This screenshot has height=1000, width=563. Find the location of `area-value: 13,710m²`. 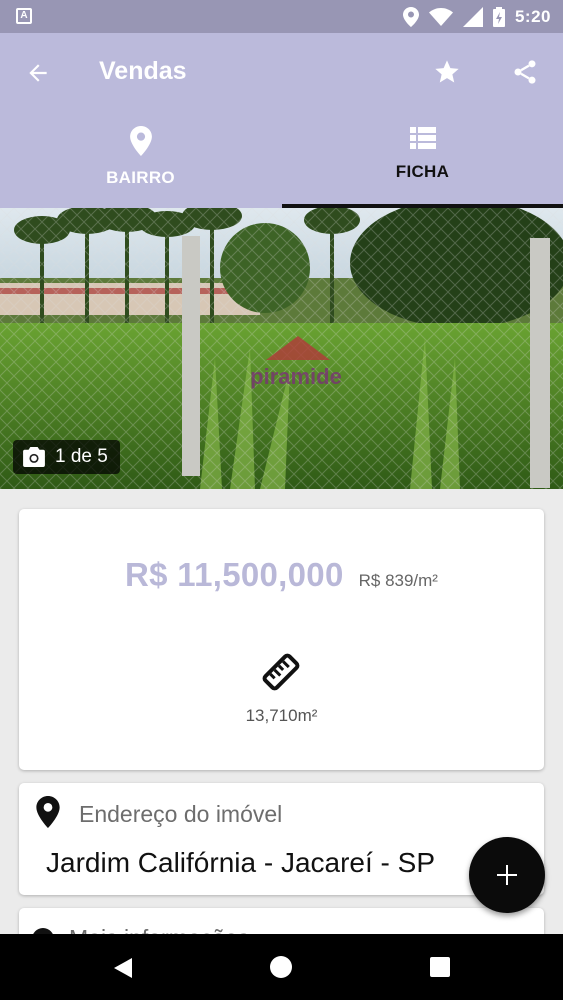

area-value: 13,710m² is located at coordinates (281, 715).